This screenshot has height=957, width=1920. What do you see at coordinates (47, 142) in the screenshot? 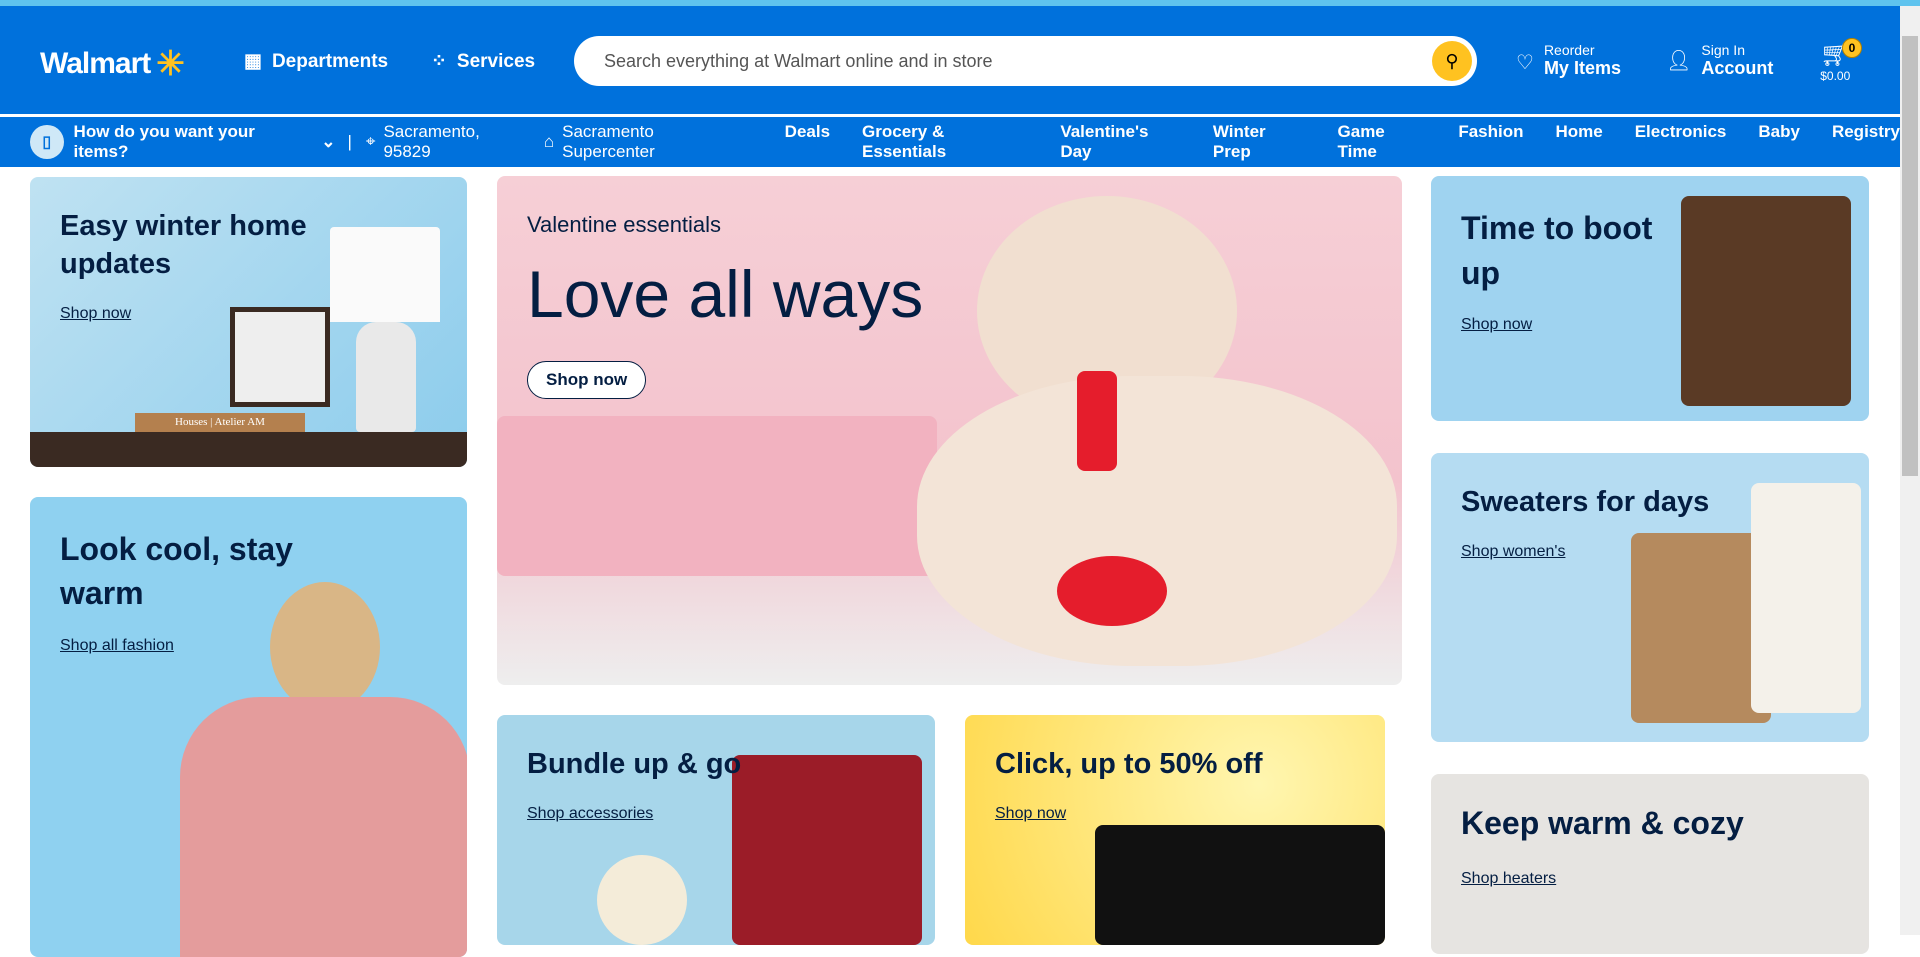
I see `phone-hand-icon: ▯` at bounding box center [47, 142].